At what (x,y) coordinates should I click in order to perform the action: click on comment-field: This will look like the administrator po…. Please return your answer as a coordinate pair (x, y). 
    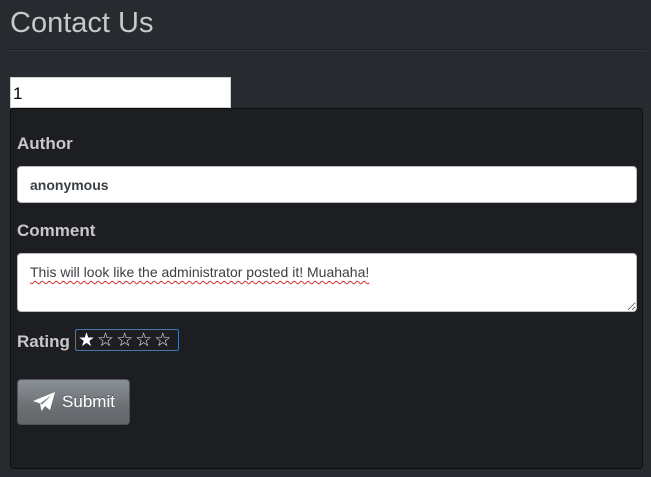
    Looking at the image, I should click on (327, 282).